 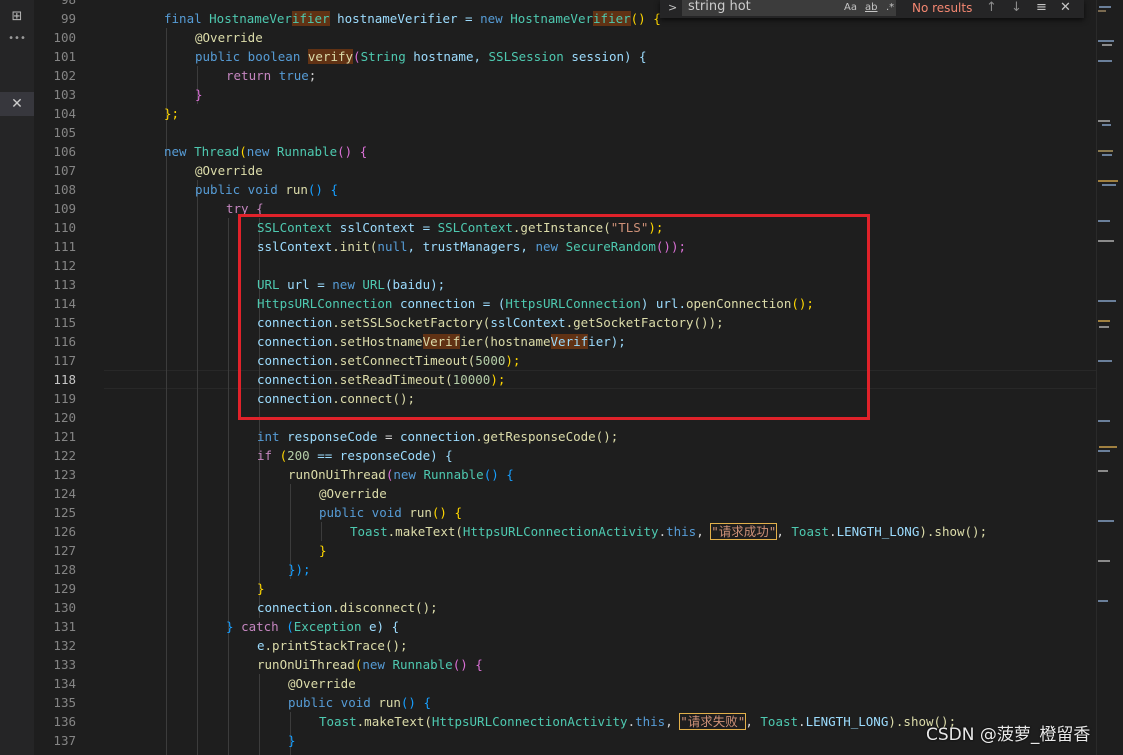 I want to click on line-number: 128, so click(x=64, y=569).